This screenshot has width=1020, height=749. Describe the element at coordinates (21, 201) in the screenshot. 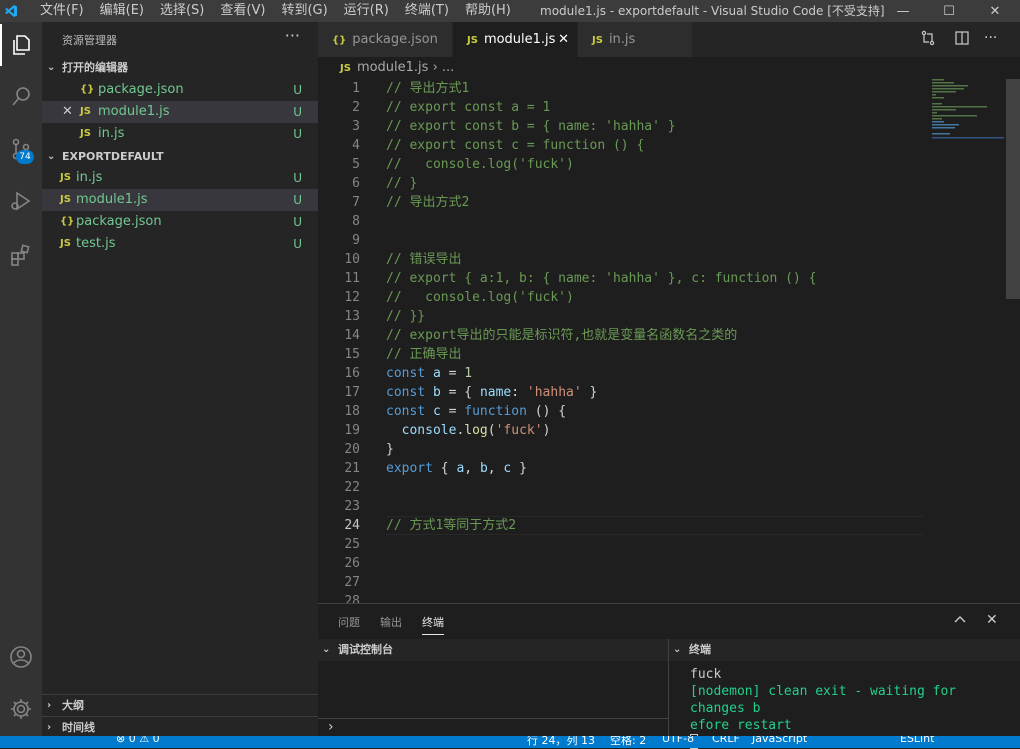

I see `run-debug-icon` at that location.